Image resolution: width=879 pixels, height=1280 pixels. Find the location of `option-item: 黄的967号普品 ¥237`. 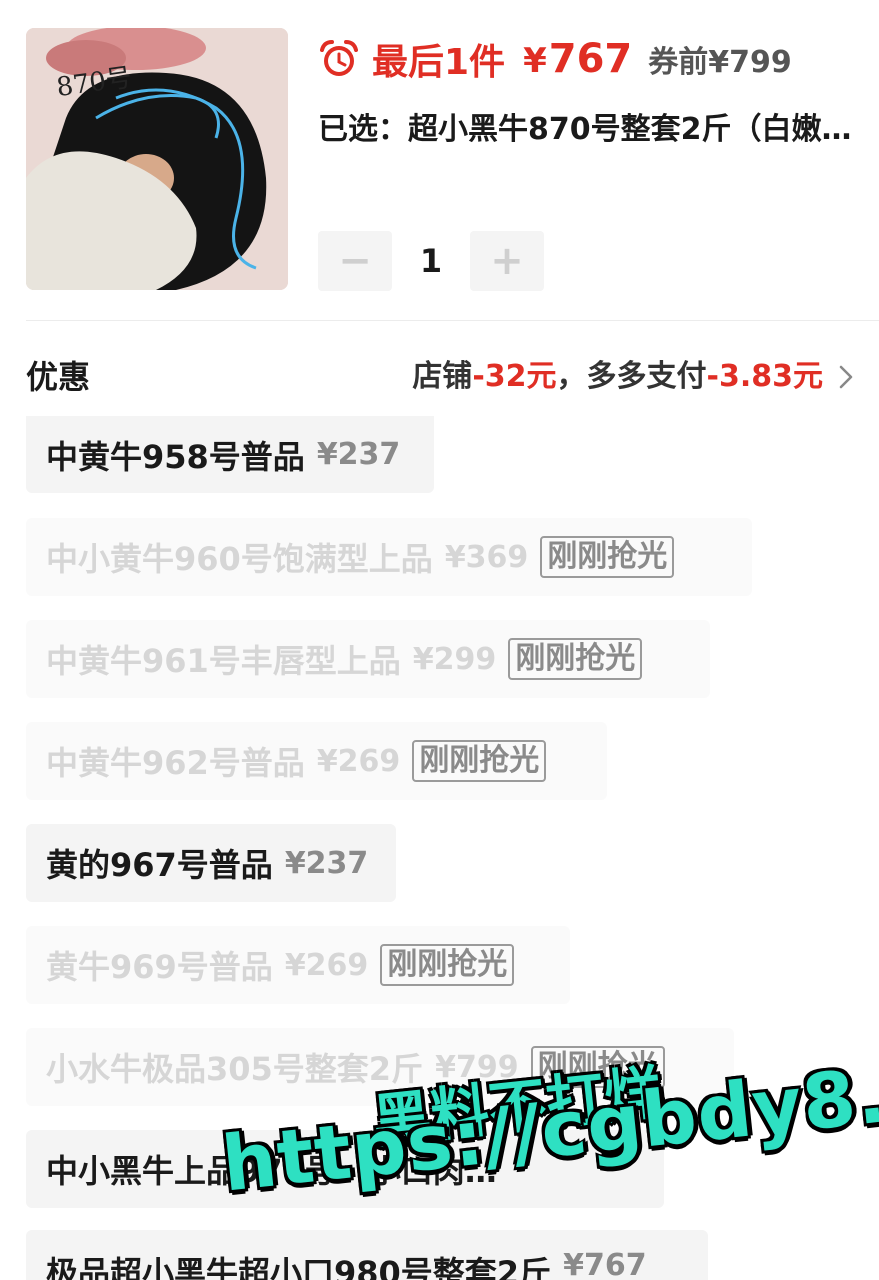

option-item: 黄的967号普品 ¥237 is located at coordinates (211, 863).